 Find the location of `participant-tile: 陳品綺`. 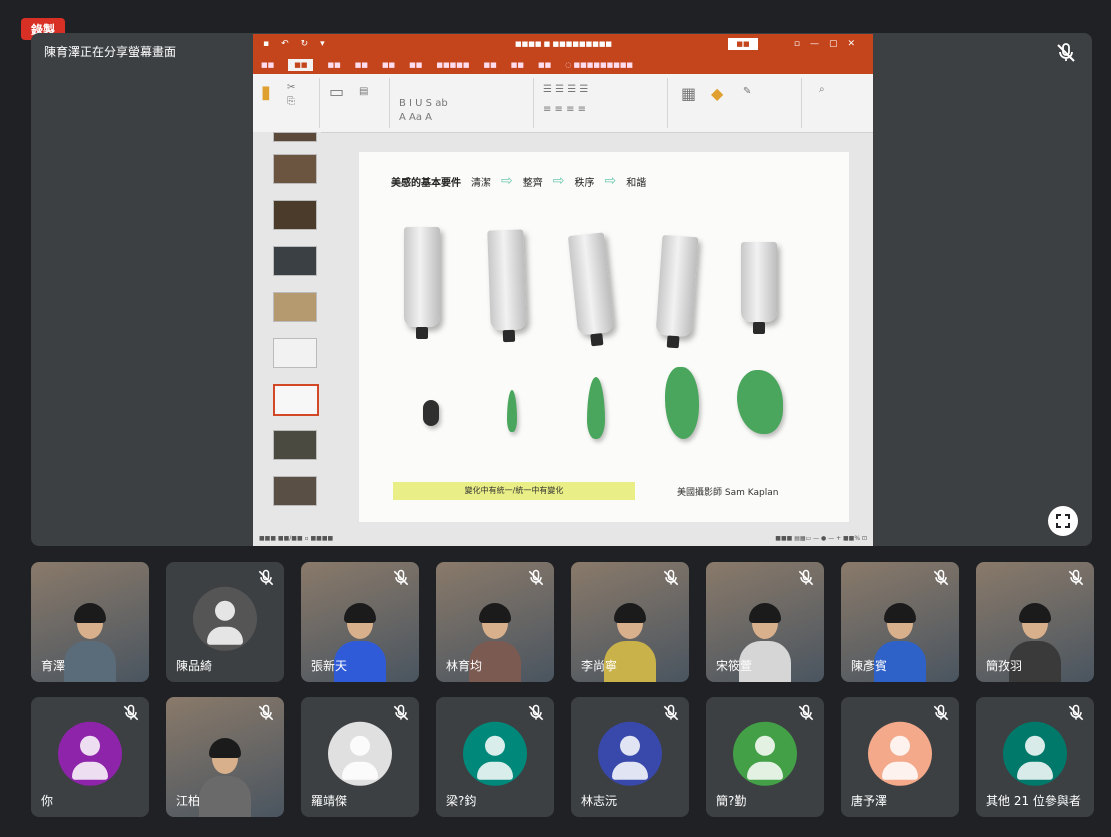

participant-tile: 陳品綺 is located at coordinates (225, 622).